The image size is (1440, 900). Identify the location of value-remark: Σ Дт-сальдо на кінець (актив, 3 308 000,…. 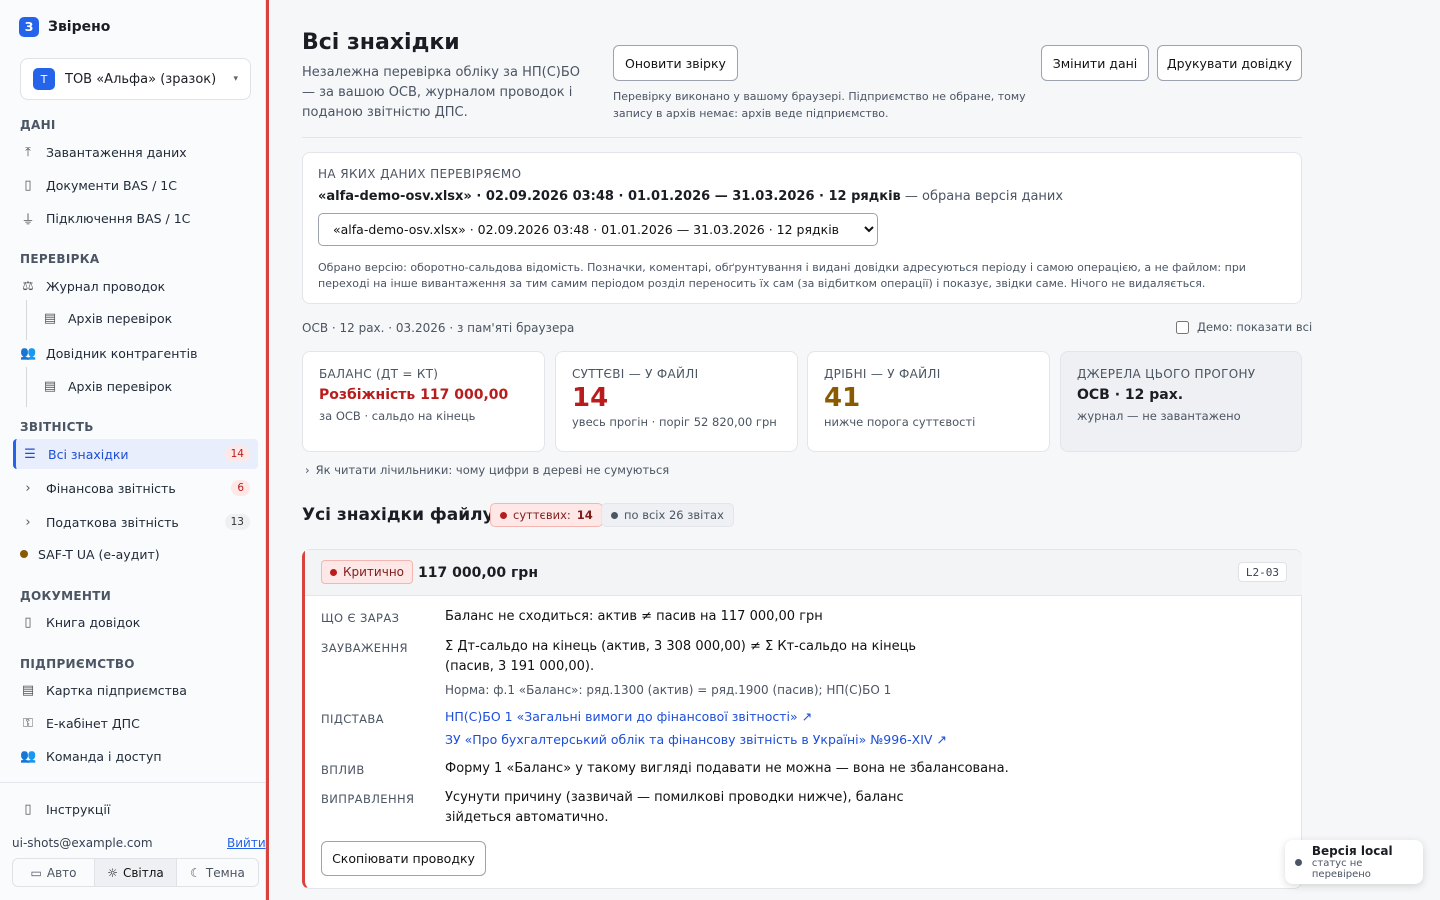
(681, 656).